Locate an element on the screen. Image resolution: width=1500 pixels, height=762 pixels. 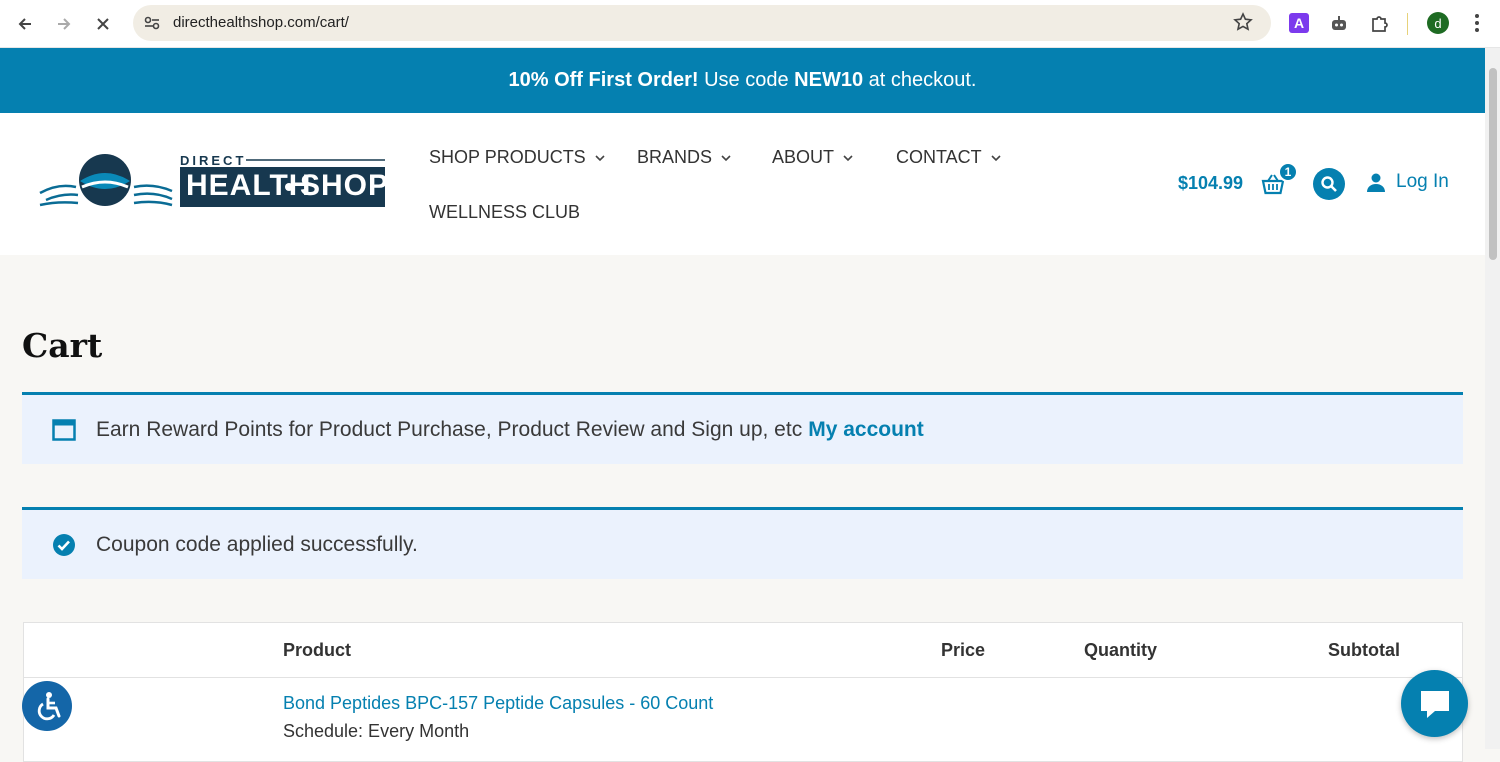
site-info-icon is located at coordinates (152, 23).